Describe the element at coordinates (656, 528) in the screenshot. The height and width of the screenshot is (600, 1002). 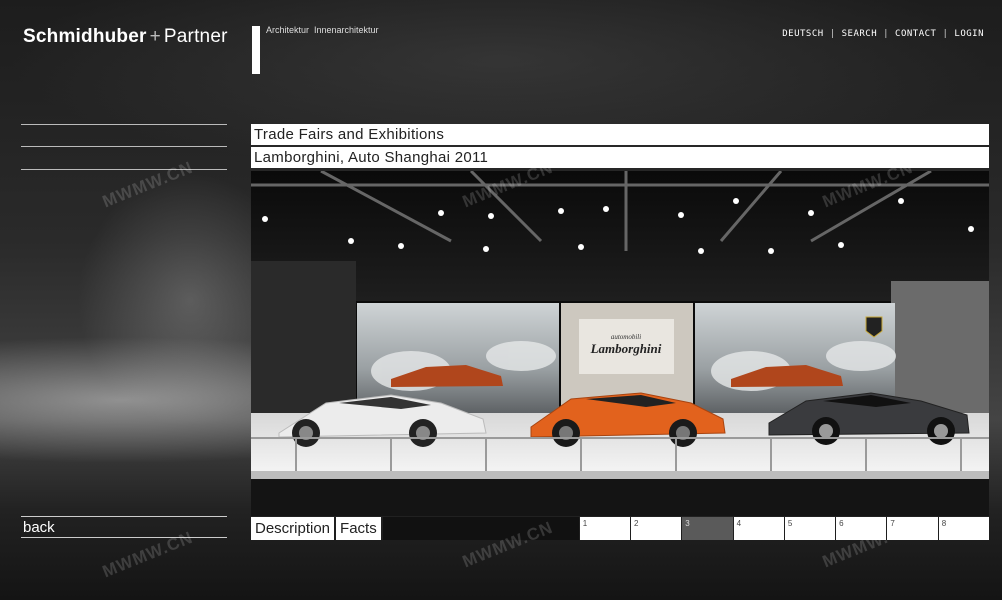
I see `page-2: 2` at that location.